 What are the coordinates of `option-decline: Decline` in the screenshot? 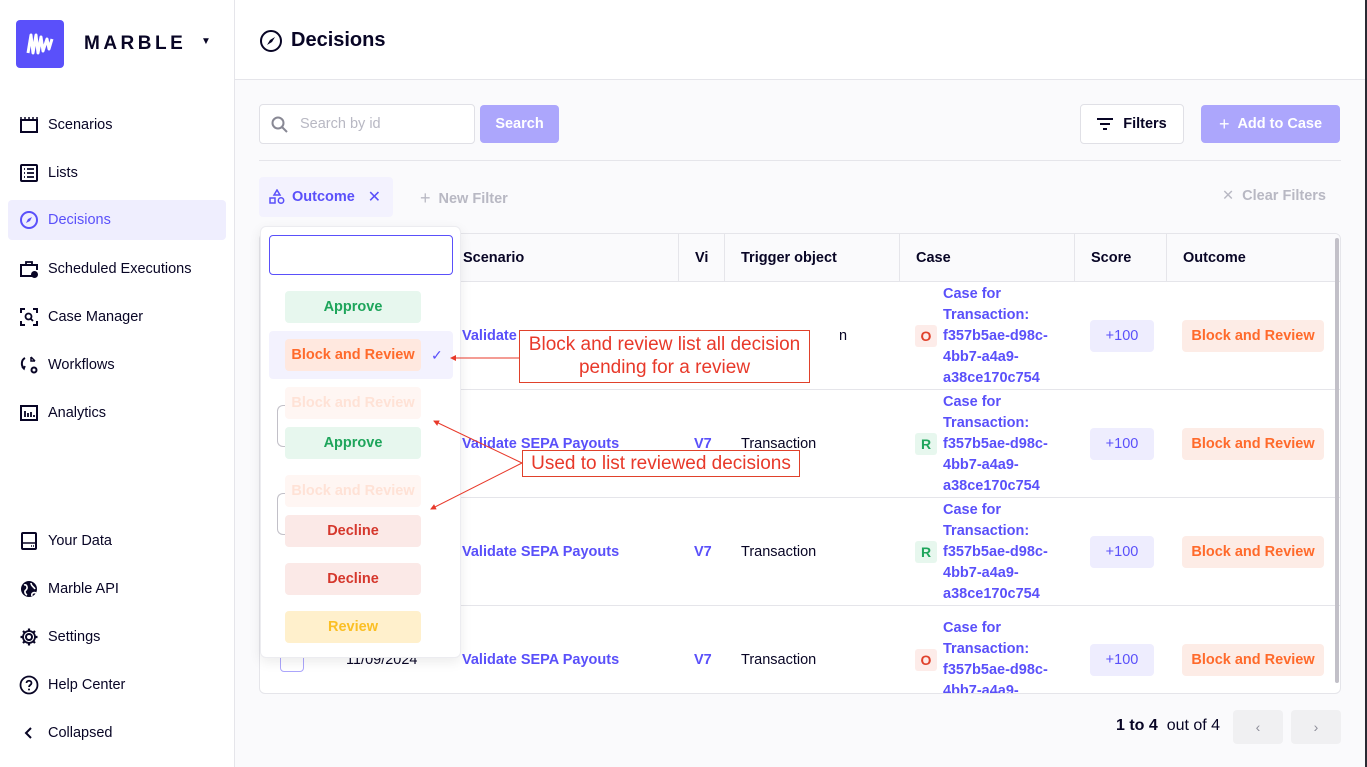 It's located at (353, 579).